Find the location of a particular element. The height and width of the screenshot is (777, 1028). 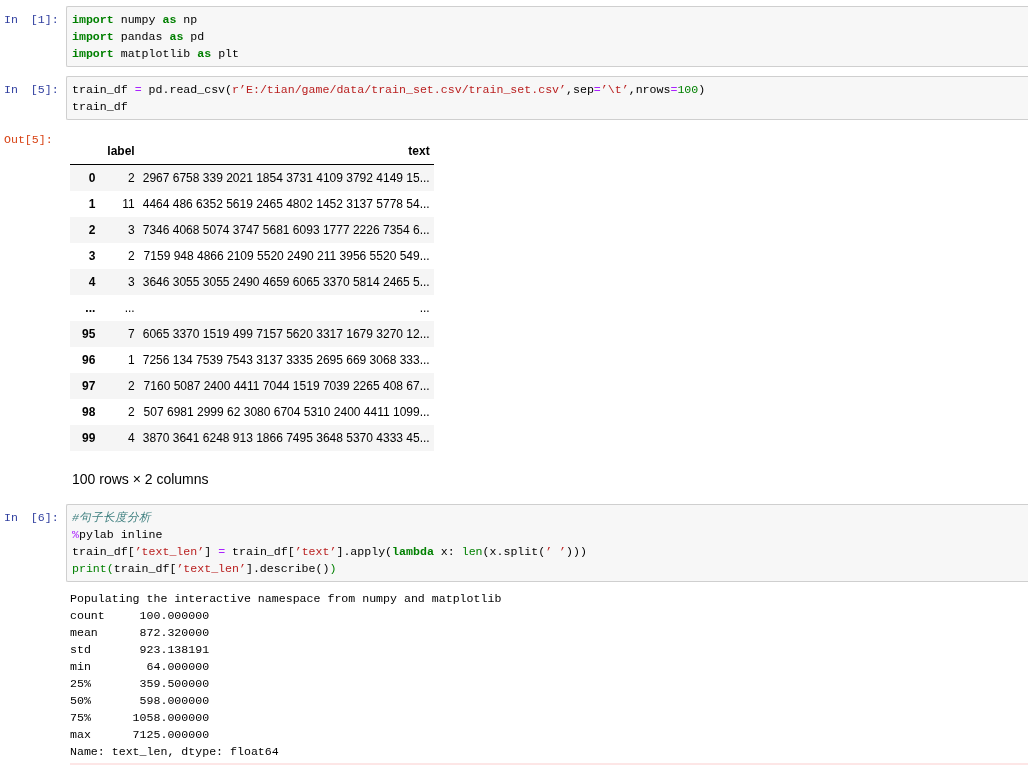

row-index: 98 is located at coordinates (87, 412).